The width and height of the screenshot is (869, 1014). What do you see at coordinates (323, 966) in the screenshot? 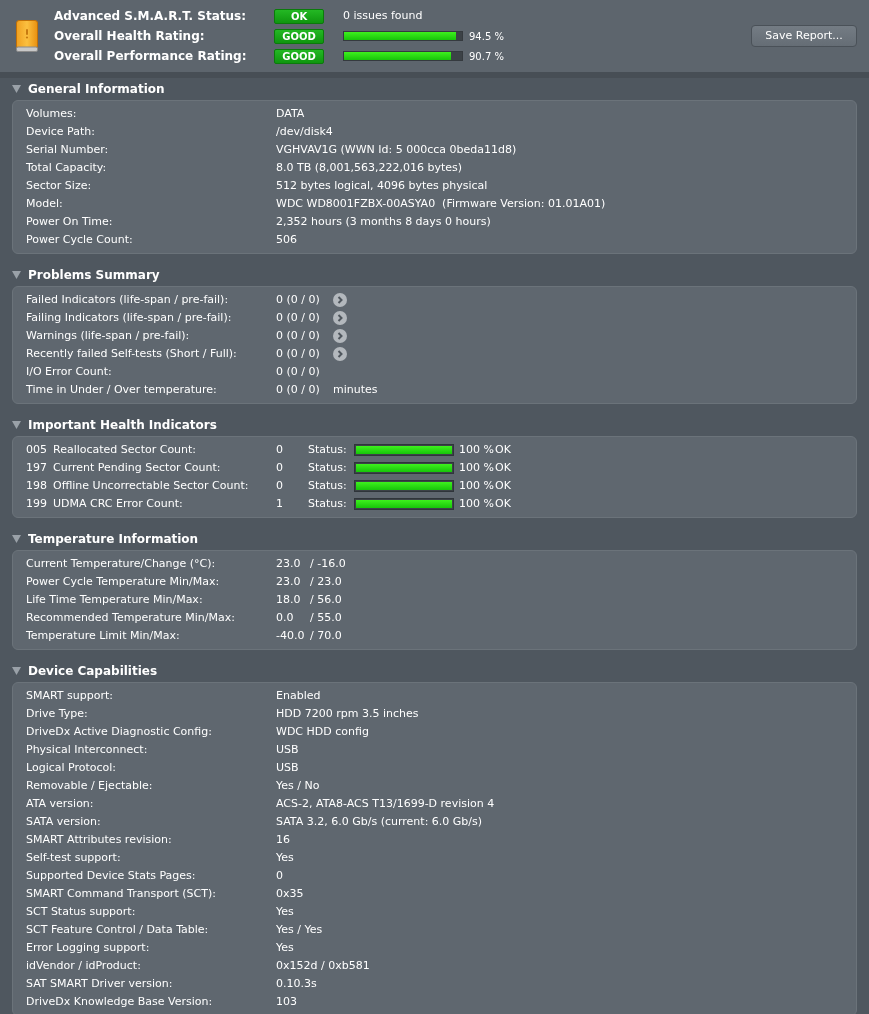
I see `field-value: 0x152d / 0xb581` at bounding box center [323, 966].